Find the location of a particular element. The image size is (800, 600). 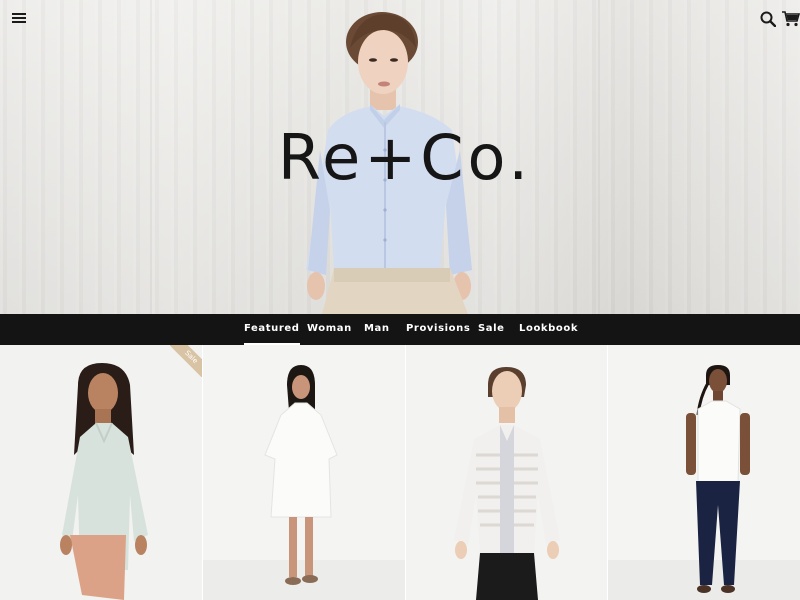

nav-item-featured: Featured is located at coordinates (272, 329).